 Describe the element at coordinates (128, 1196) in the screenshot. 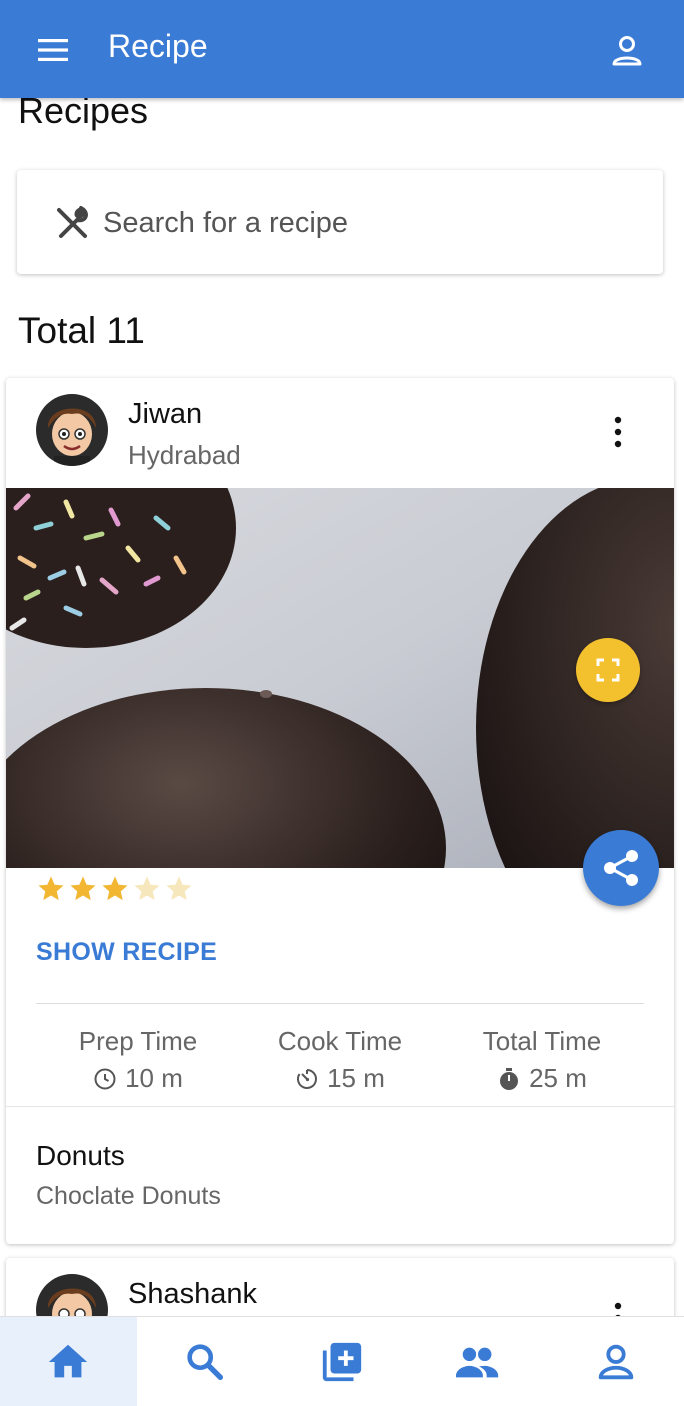

I see `recipe-description: Choclate Donuts` at that location.